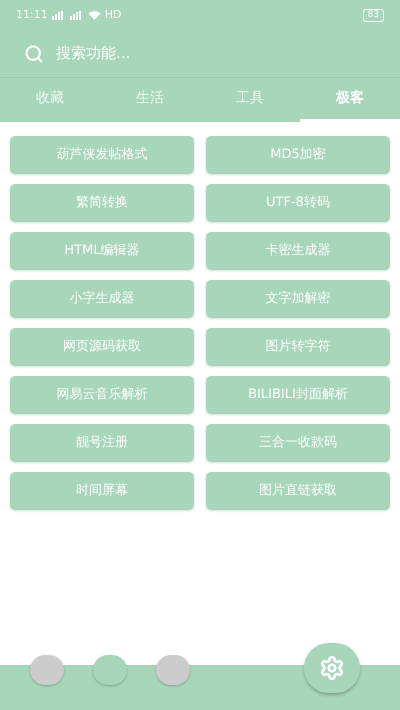 The height and width of the screenshot is (710, 400). What do you see at coordinates (50, 100) in the screenshot?
I see `category-tab: 收藏` at bounding box center [50, 100].